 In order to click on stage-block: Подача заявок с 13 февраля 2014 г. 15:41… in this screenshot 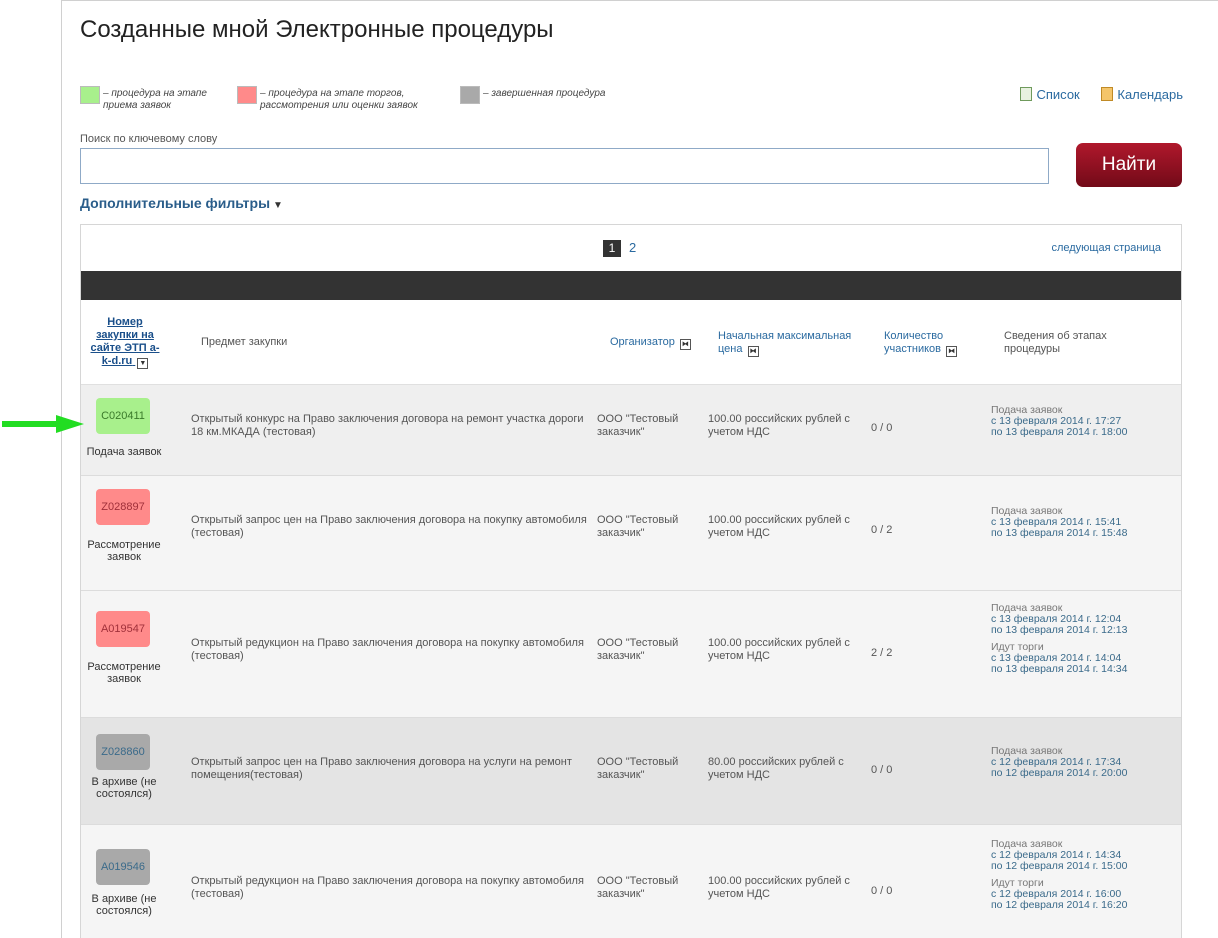, I will do `click(1086, 522)`.